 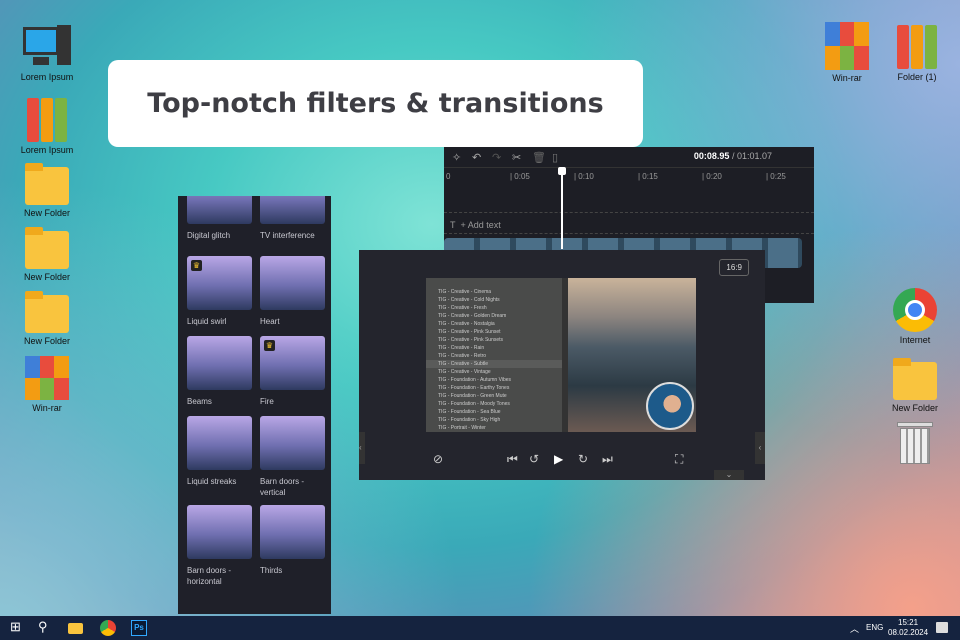 I want to click on winrar-icon, so click(x=847, y=46).